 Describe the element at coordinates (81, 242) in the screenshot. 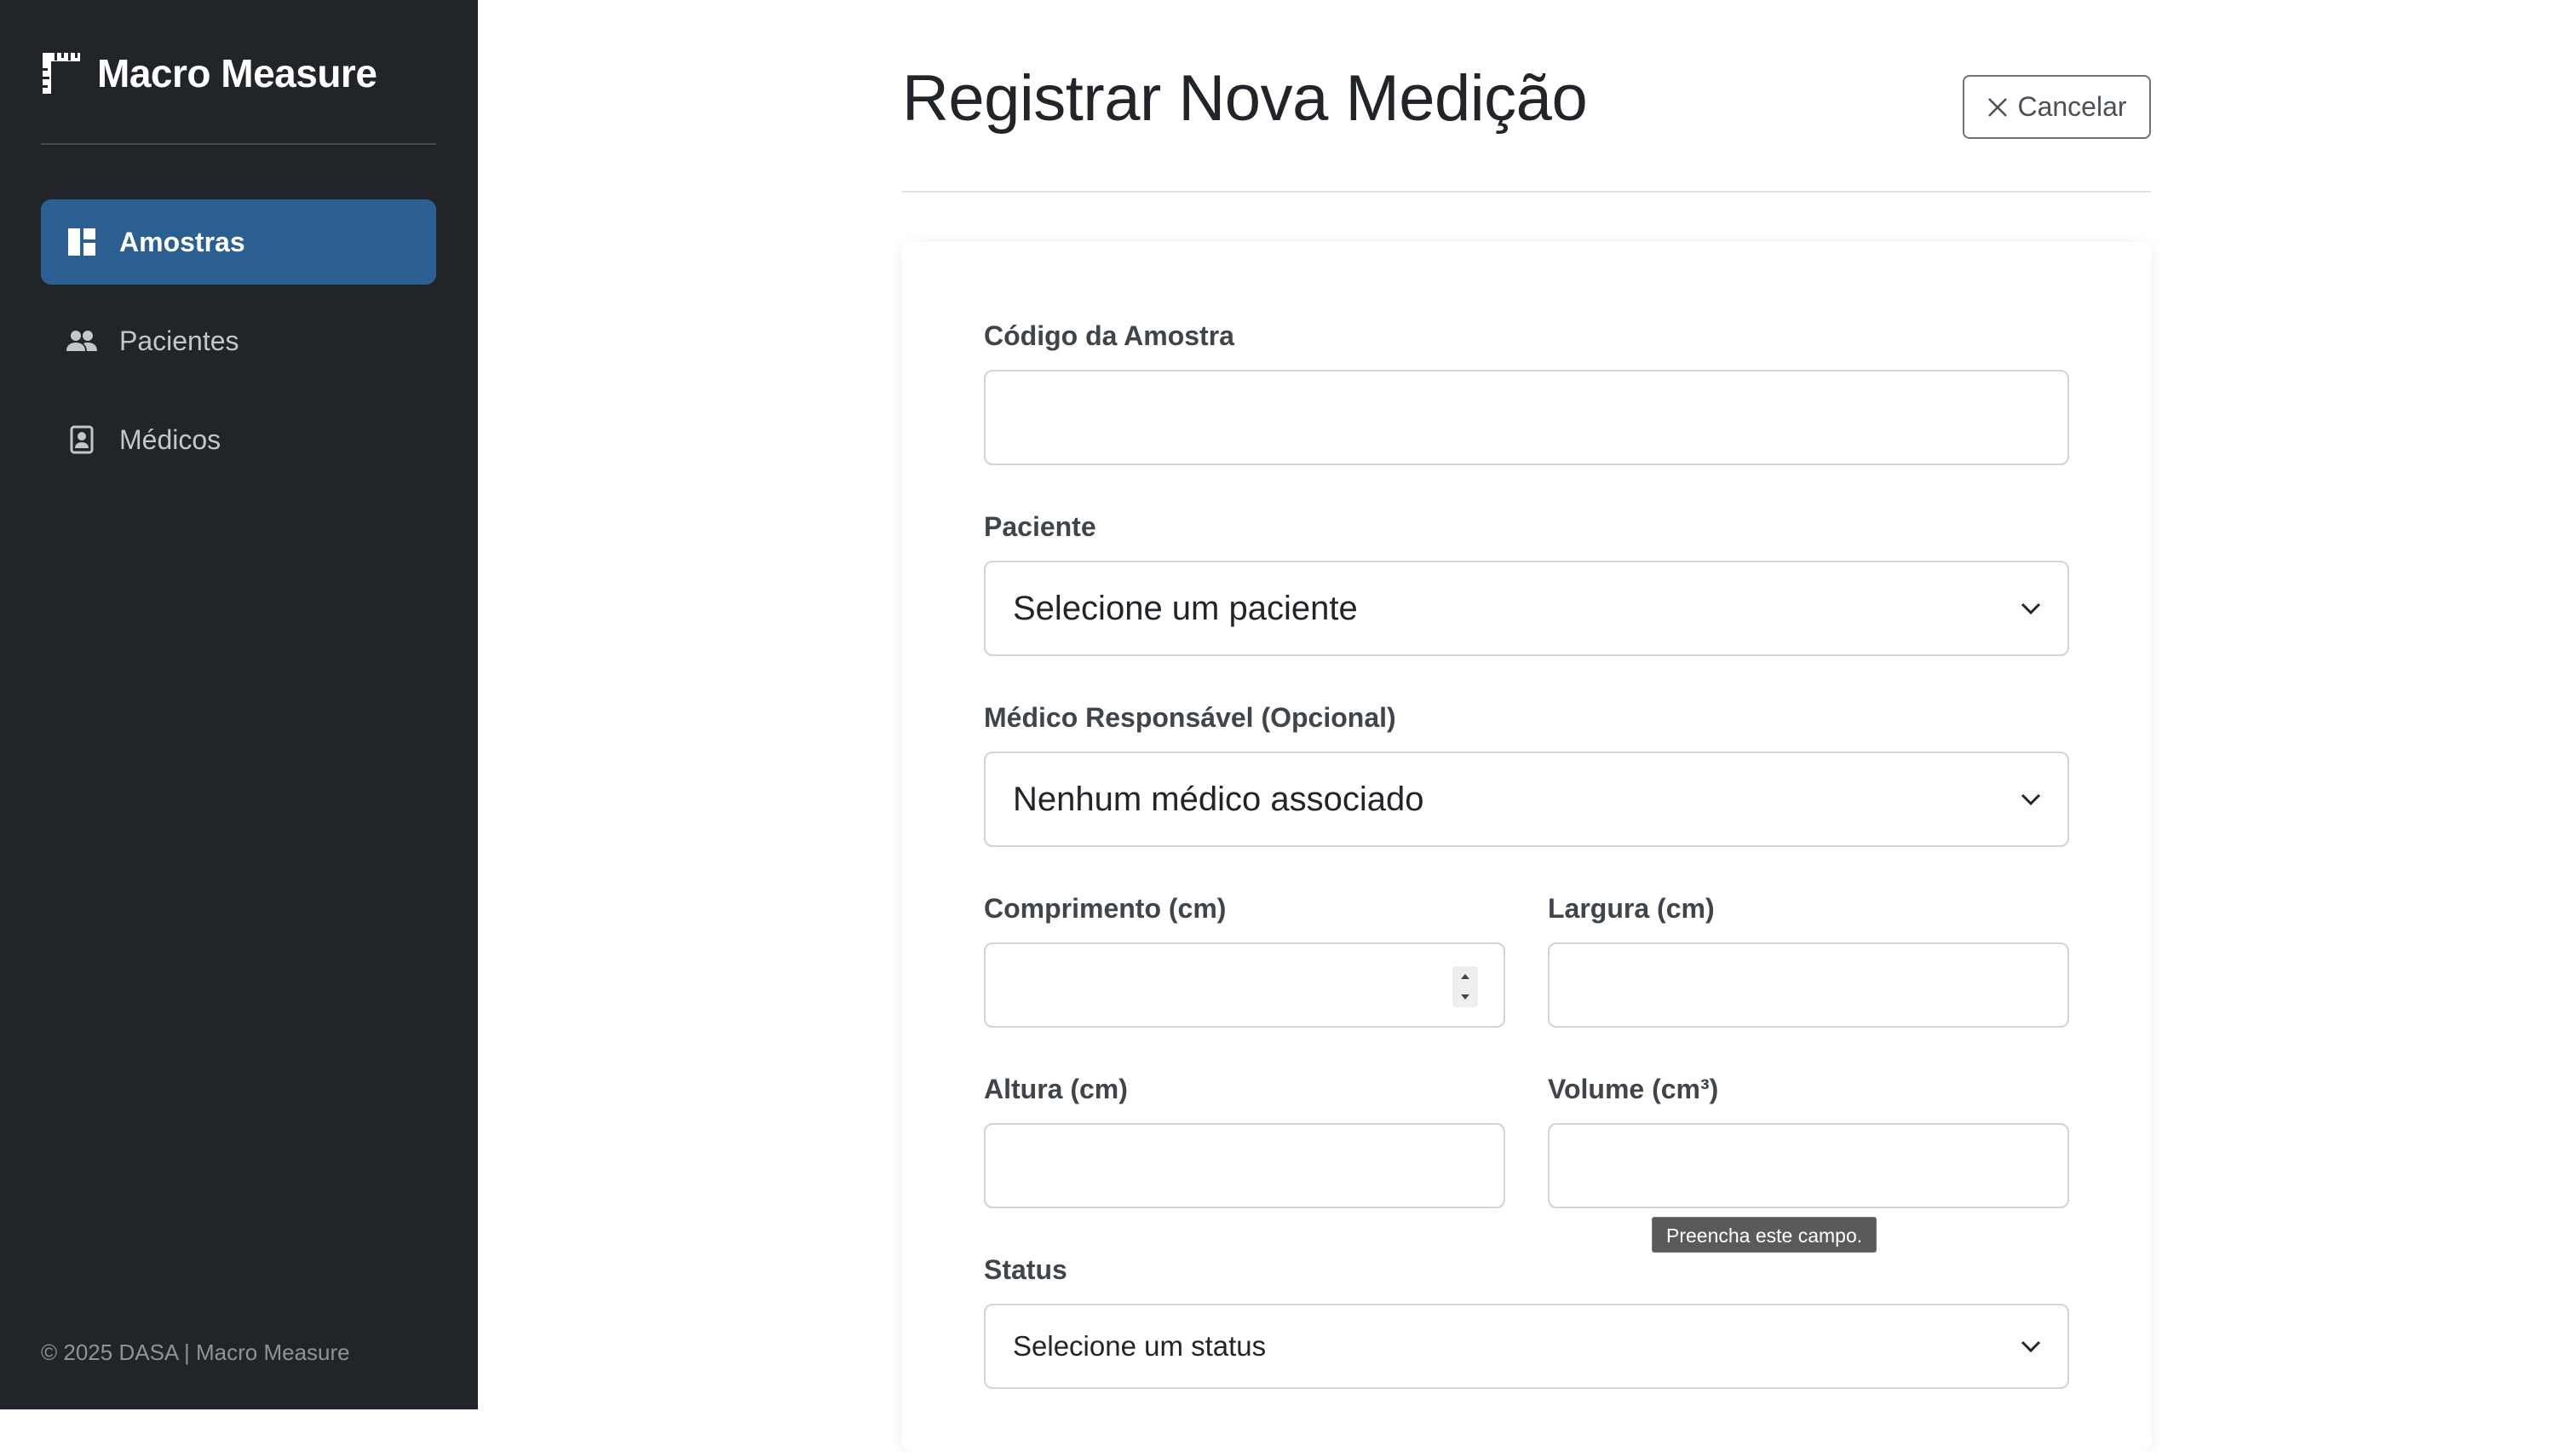

I see `dashboard-icon` at that location.